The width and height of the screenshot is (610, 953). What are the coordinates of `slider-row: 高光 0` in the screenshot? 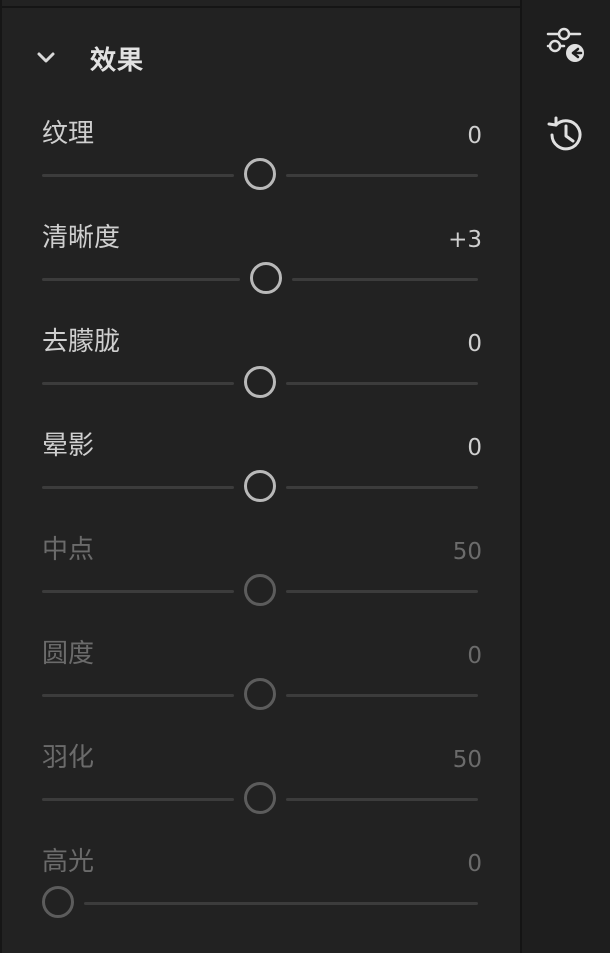 It's located at (262, 898).